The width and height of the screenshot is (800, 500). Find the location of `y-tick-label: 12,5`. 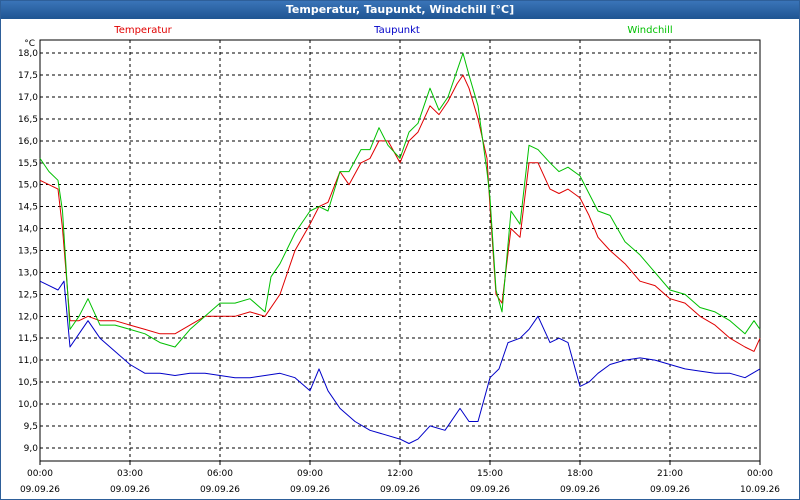

y-tick-label: 12,5 is located at coordinates (28, 295).